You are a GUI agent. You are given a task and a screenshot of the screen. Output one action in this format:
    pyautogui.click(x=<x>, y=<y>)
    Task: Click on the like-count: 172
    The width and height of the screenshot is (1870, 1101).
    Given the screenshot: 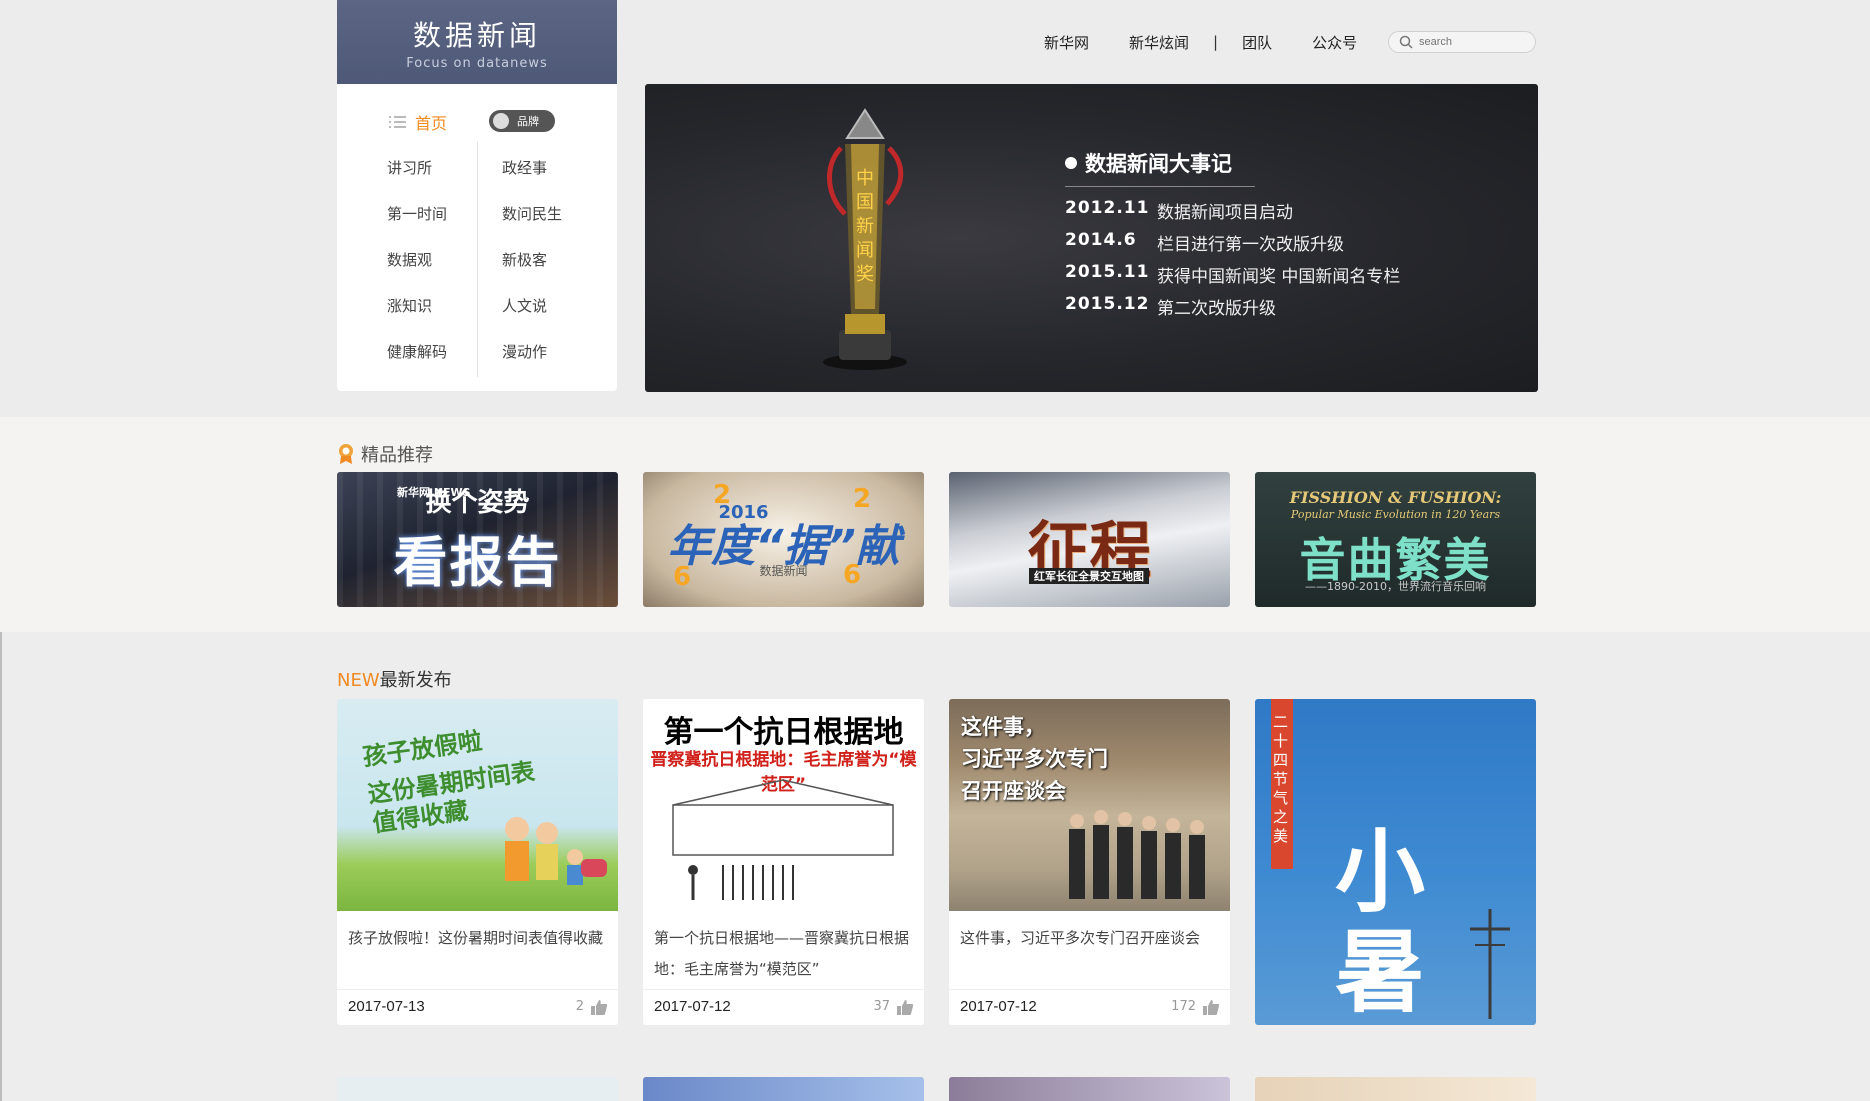 What is the action you would take?
    pyautogui.click(x=1183, y=1006)
    